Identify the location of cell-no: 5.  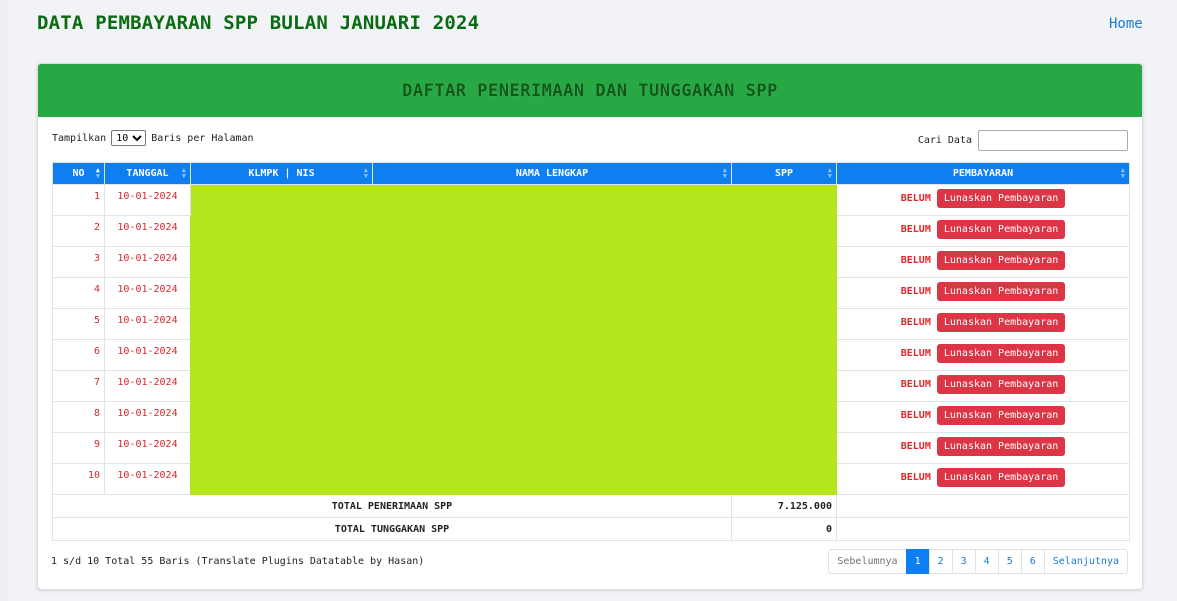
(78, 324).